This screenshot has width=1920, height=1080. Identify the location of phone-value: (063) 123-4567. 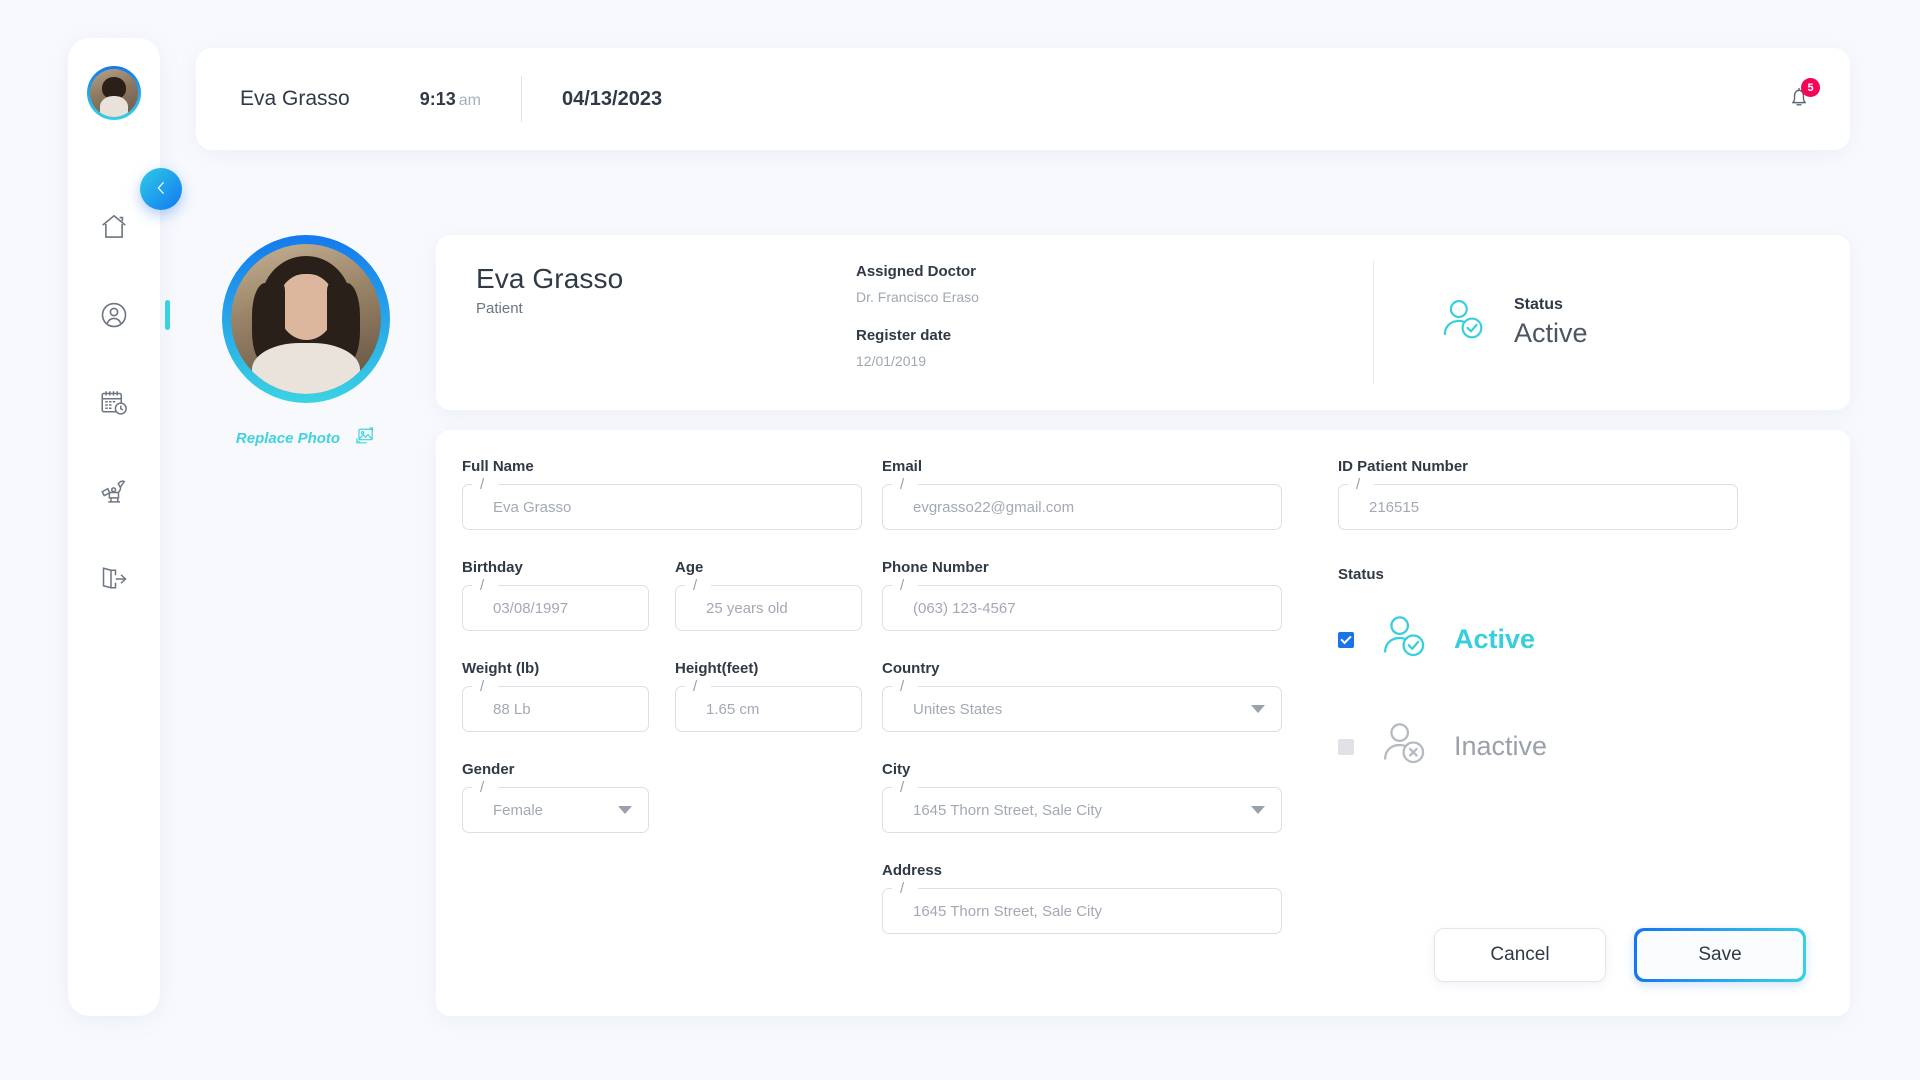
(964, 608).